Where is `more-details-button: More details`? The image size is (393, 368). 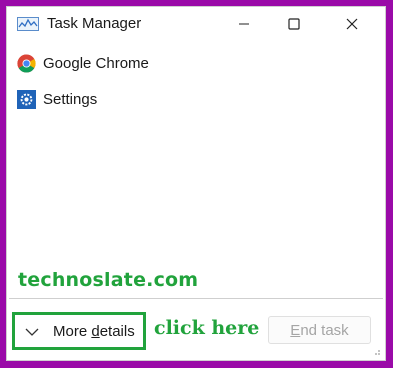
more-details-button: More details is located at coordinates (79, 331).